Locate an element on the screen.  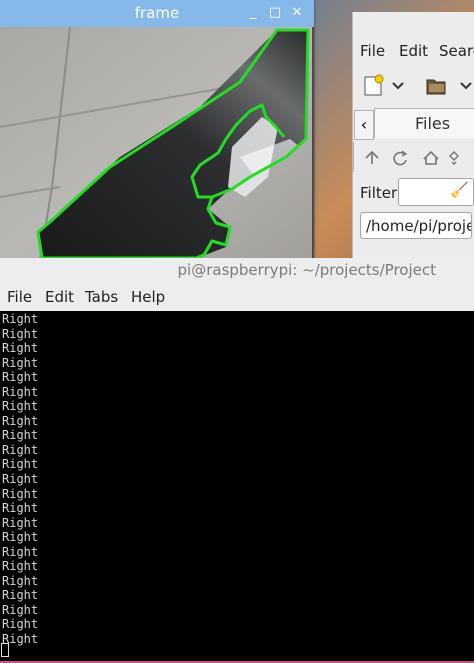
frame-titlebar: frame _ □ ✕ is located at coordinates (157, 13).